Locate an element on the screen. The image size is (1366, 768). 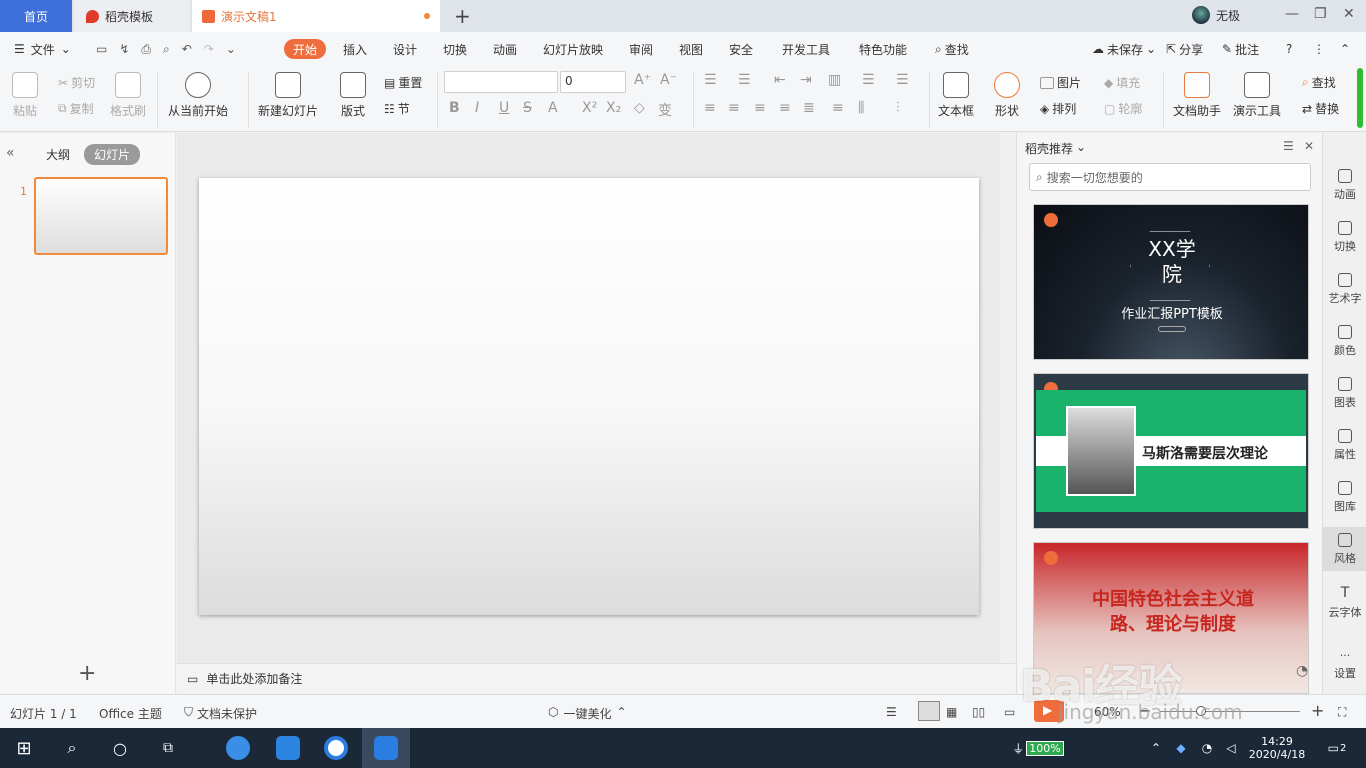
start-from-current-button: 从当前开始 is located at coordinates (198, 95).